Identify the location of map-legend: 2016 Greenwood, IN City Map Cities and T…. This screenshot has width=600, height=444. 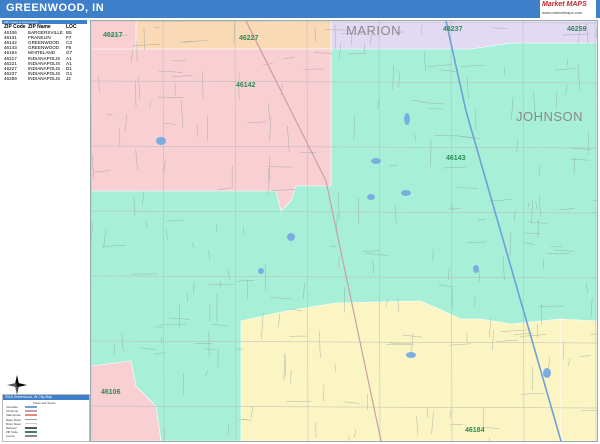
(46, 418).